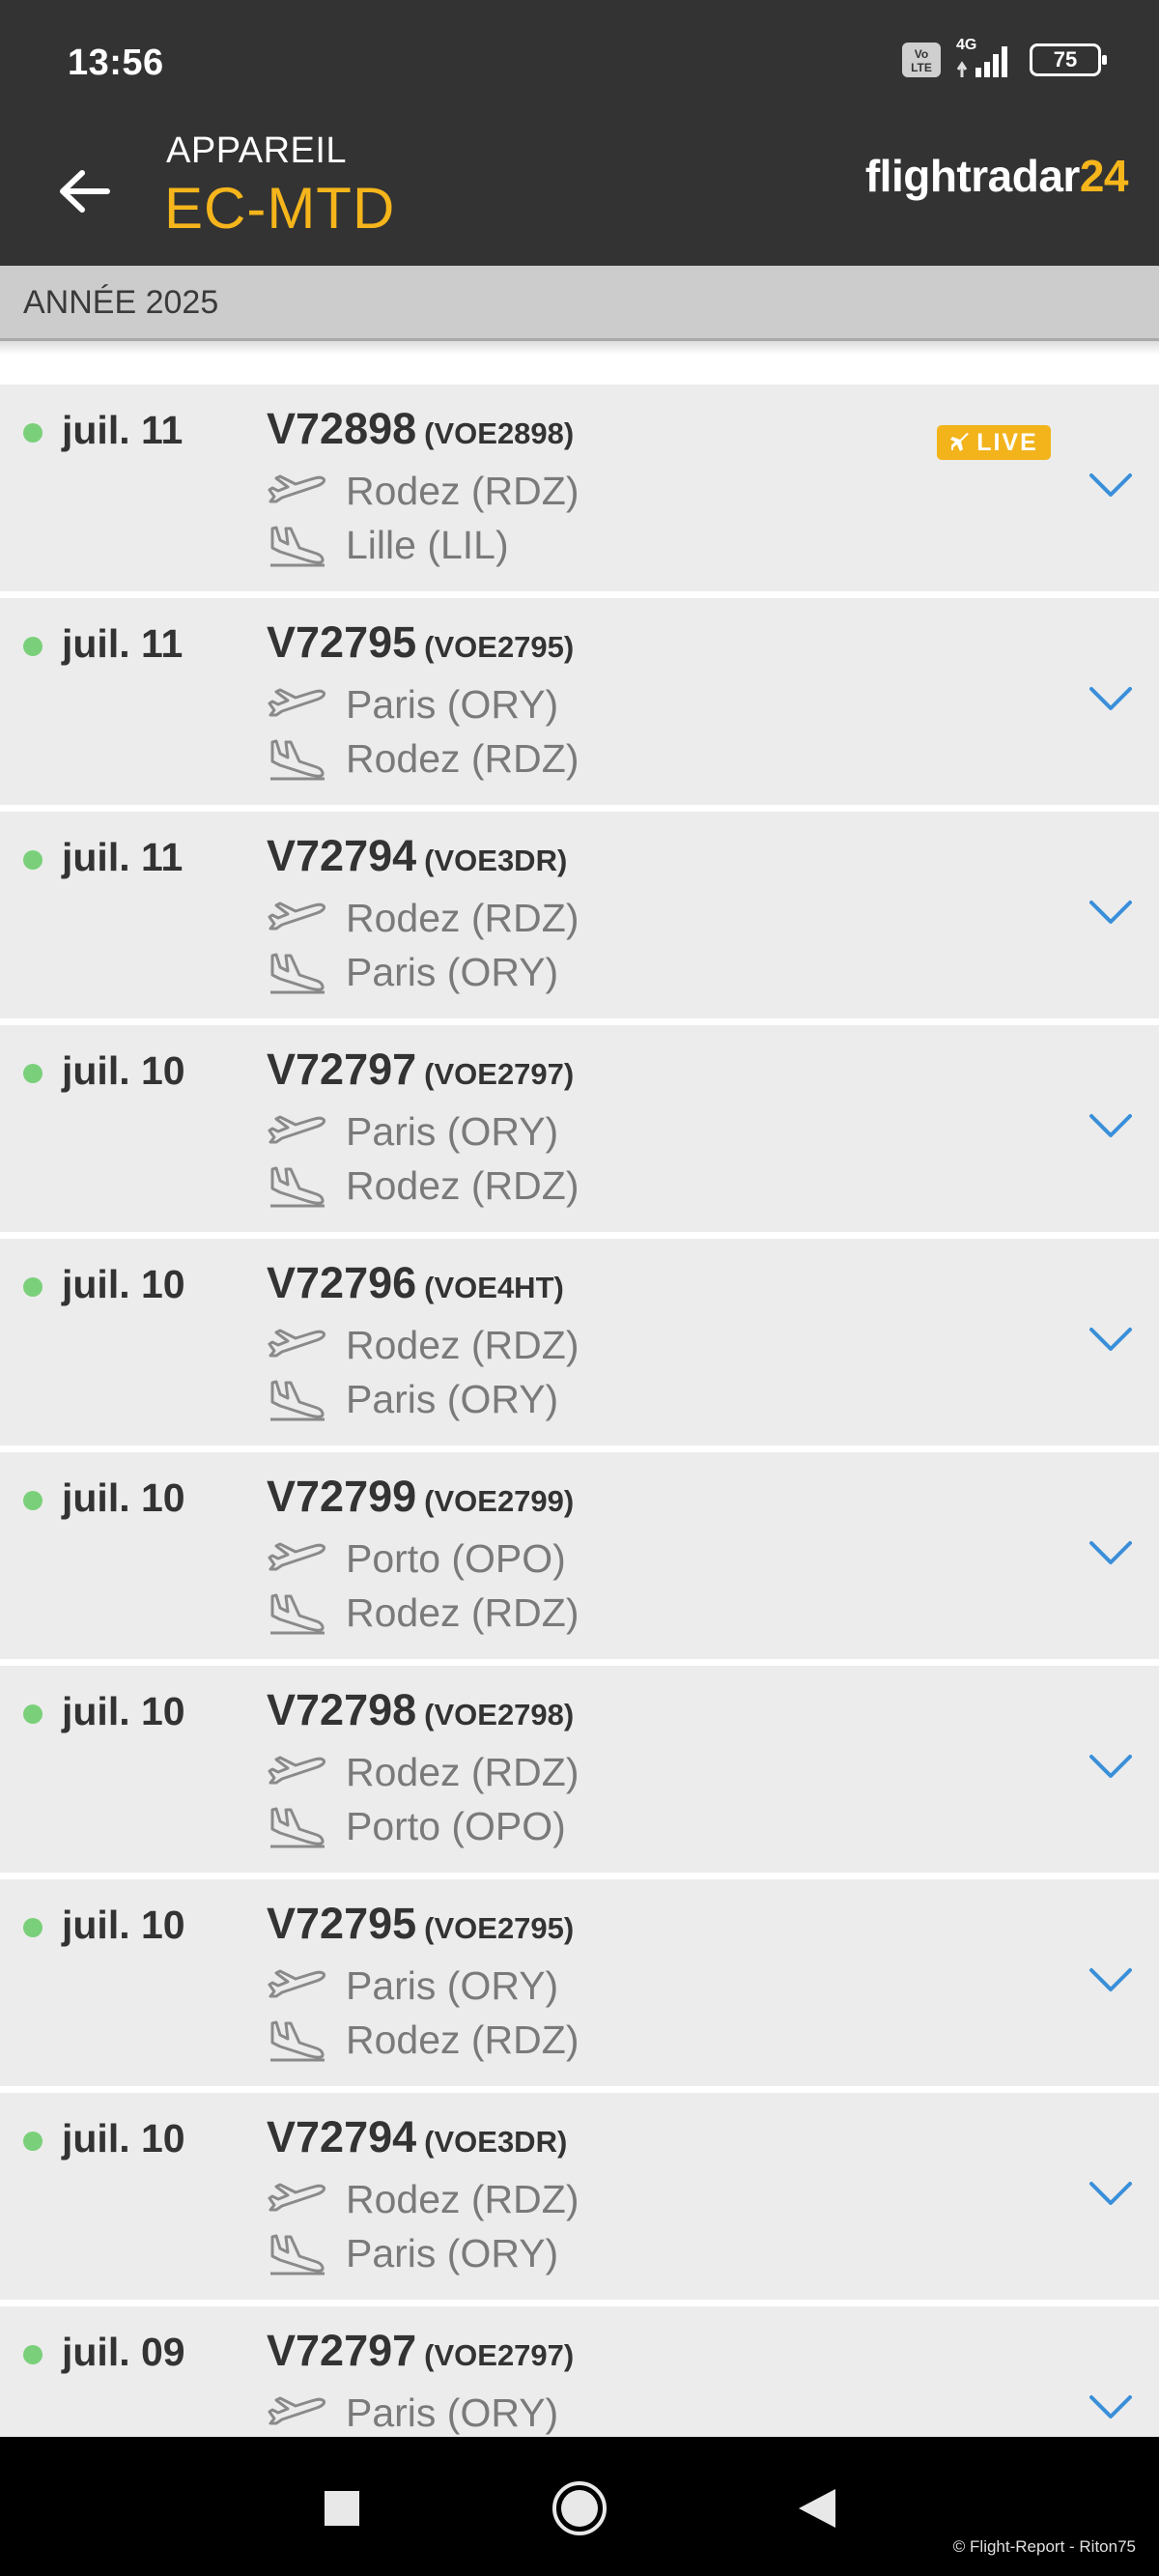  What do you see at coordinates (412, 704) in the screenshot?
I see `departure-route: Paris (ORY)` at bounding box center [412, 704].